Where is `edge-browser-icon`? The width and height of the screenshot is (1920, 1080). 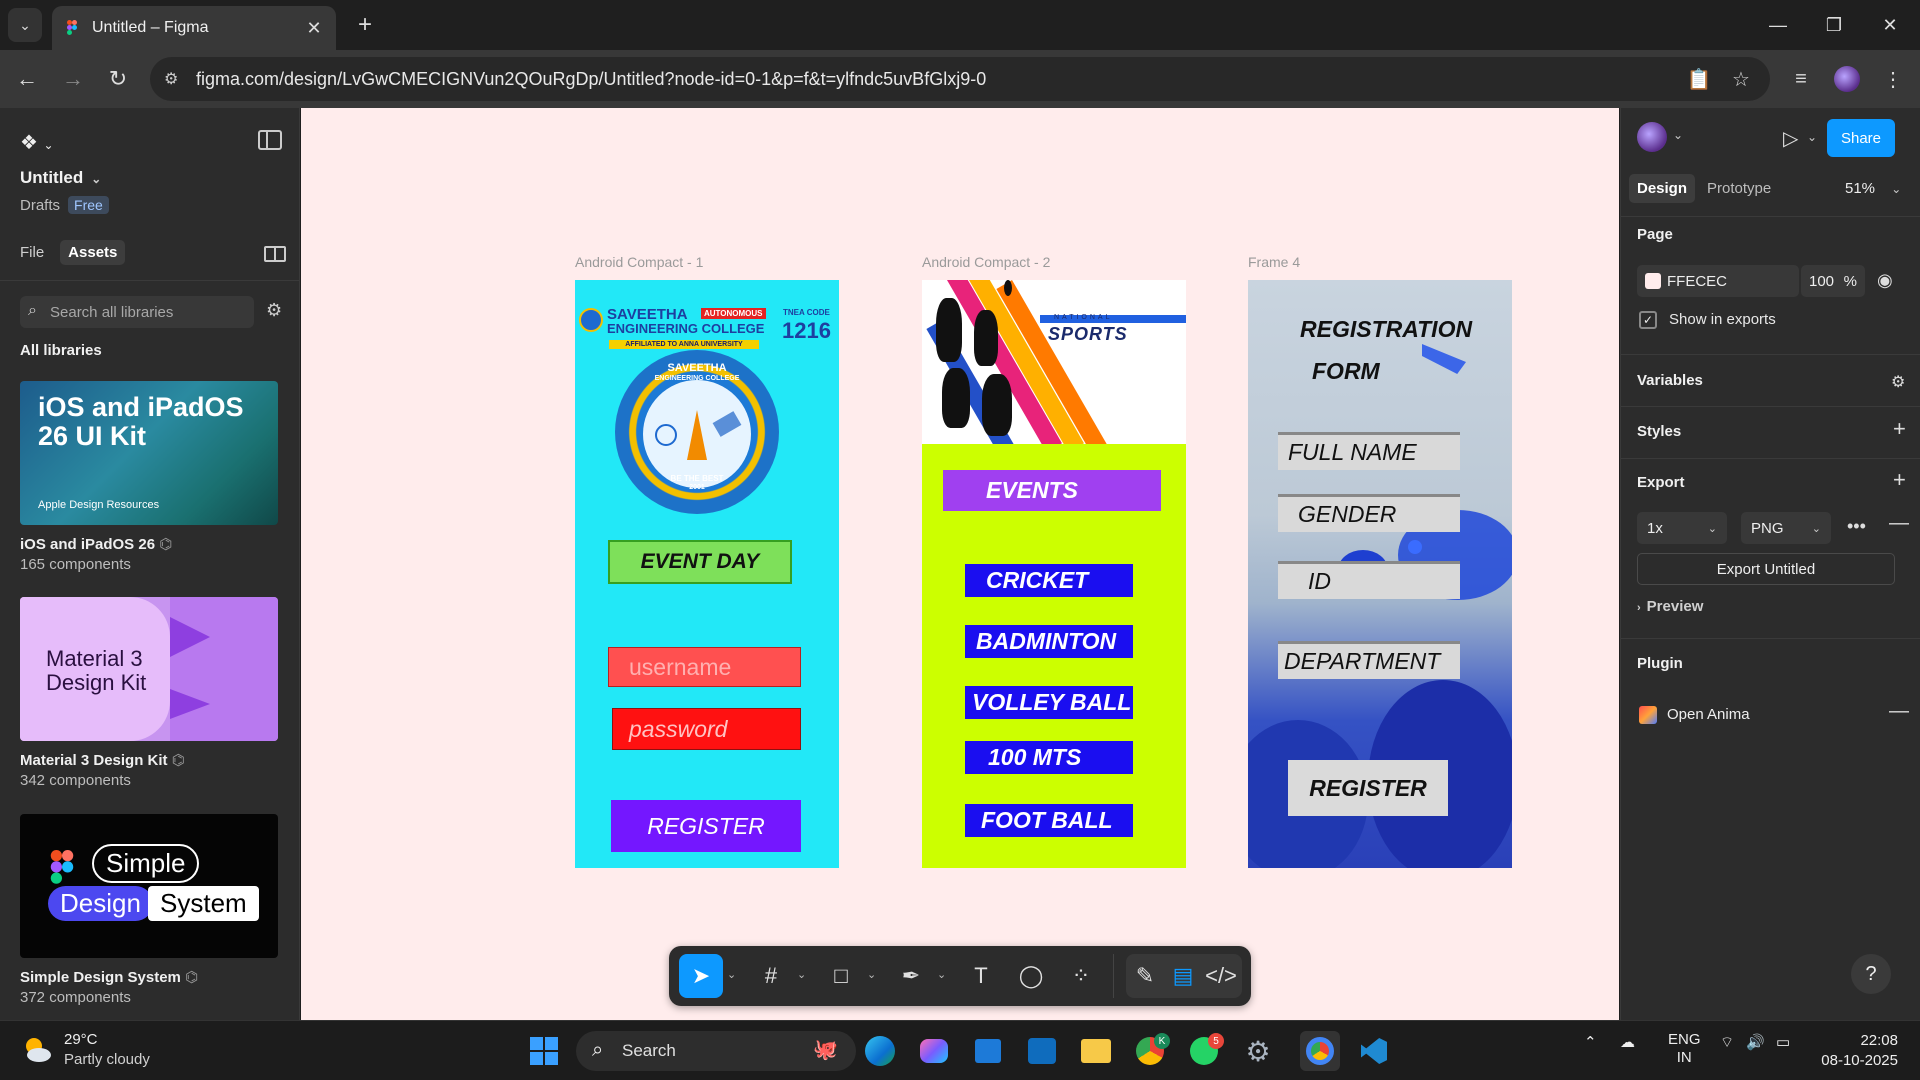
edge-browser-icon is located at coordinates (880, 1051).